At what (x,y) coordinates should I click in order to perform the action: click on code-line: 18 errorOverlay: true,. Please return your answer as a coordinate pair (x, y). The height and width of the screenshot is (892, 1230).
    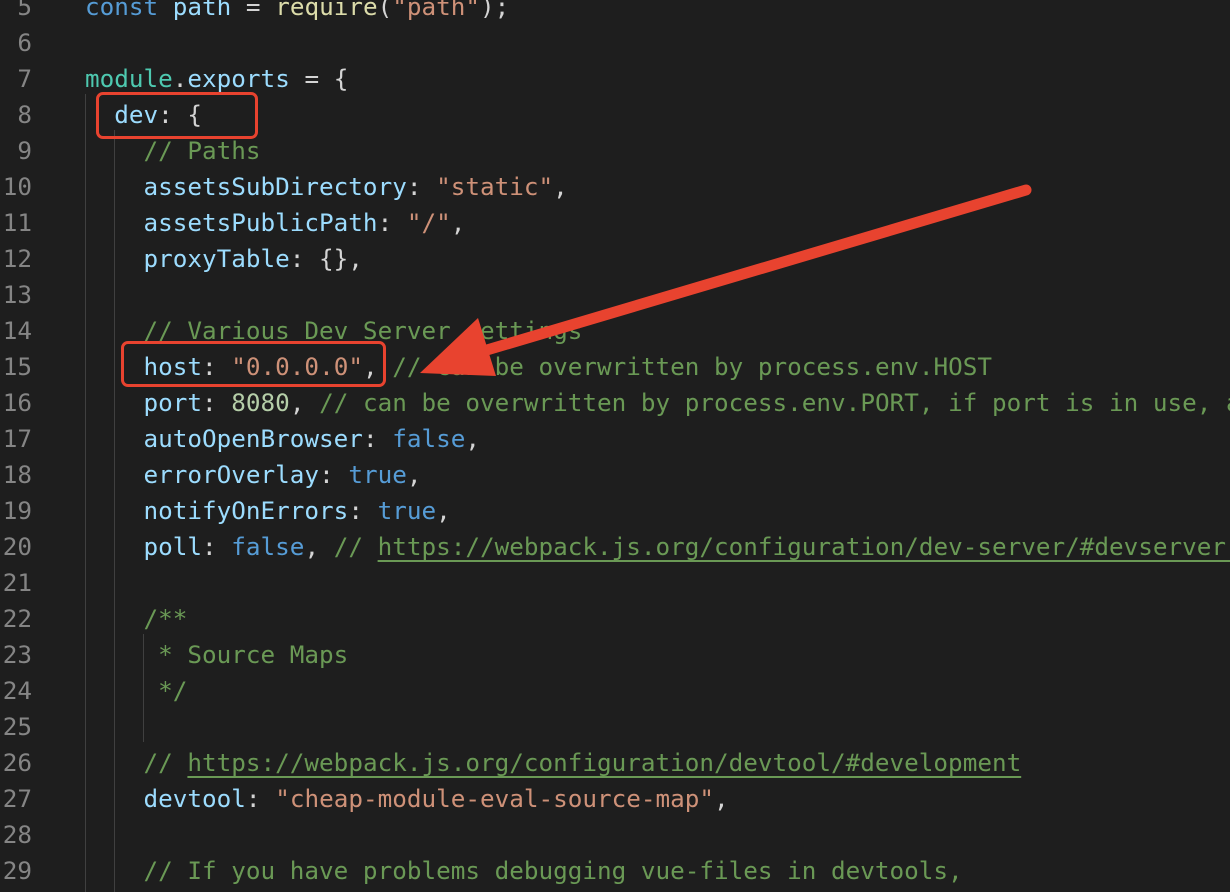
    Looking at the image, I should click on (615, 475).